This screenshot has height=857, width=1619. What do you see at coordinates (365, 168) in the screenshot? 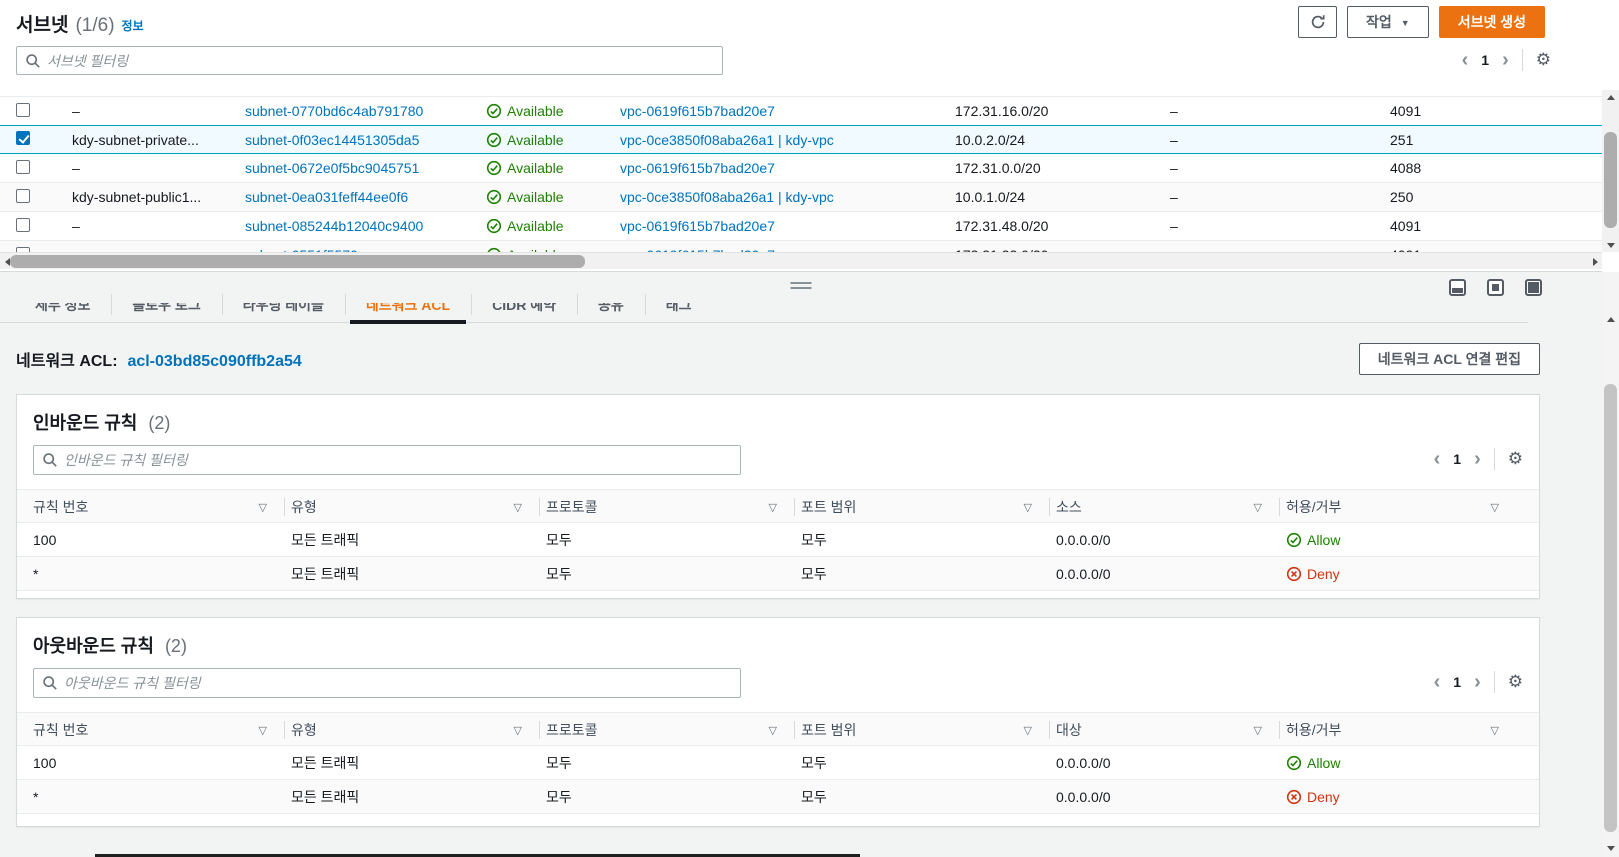
I see `subnet-id-link: subnet-0672e0f5bc9045751` at bounding box center [365, 168].